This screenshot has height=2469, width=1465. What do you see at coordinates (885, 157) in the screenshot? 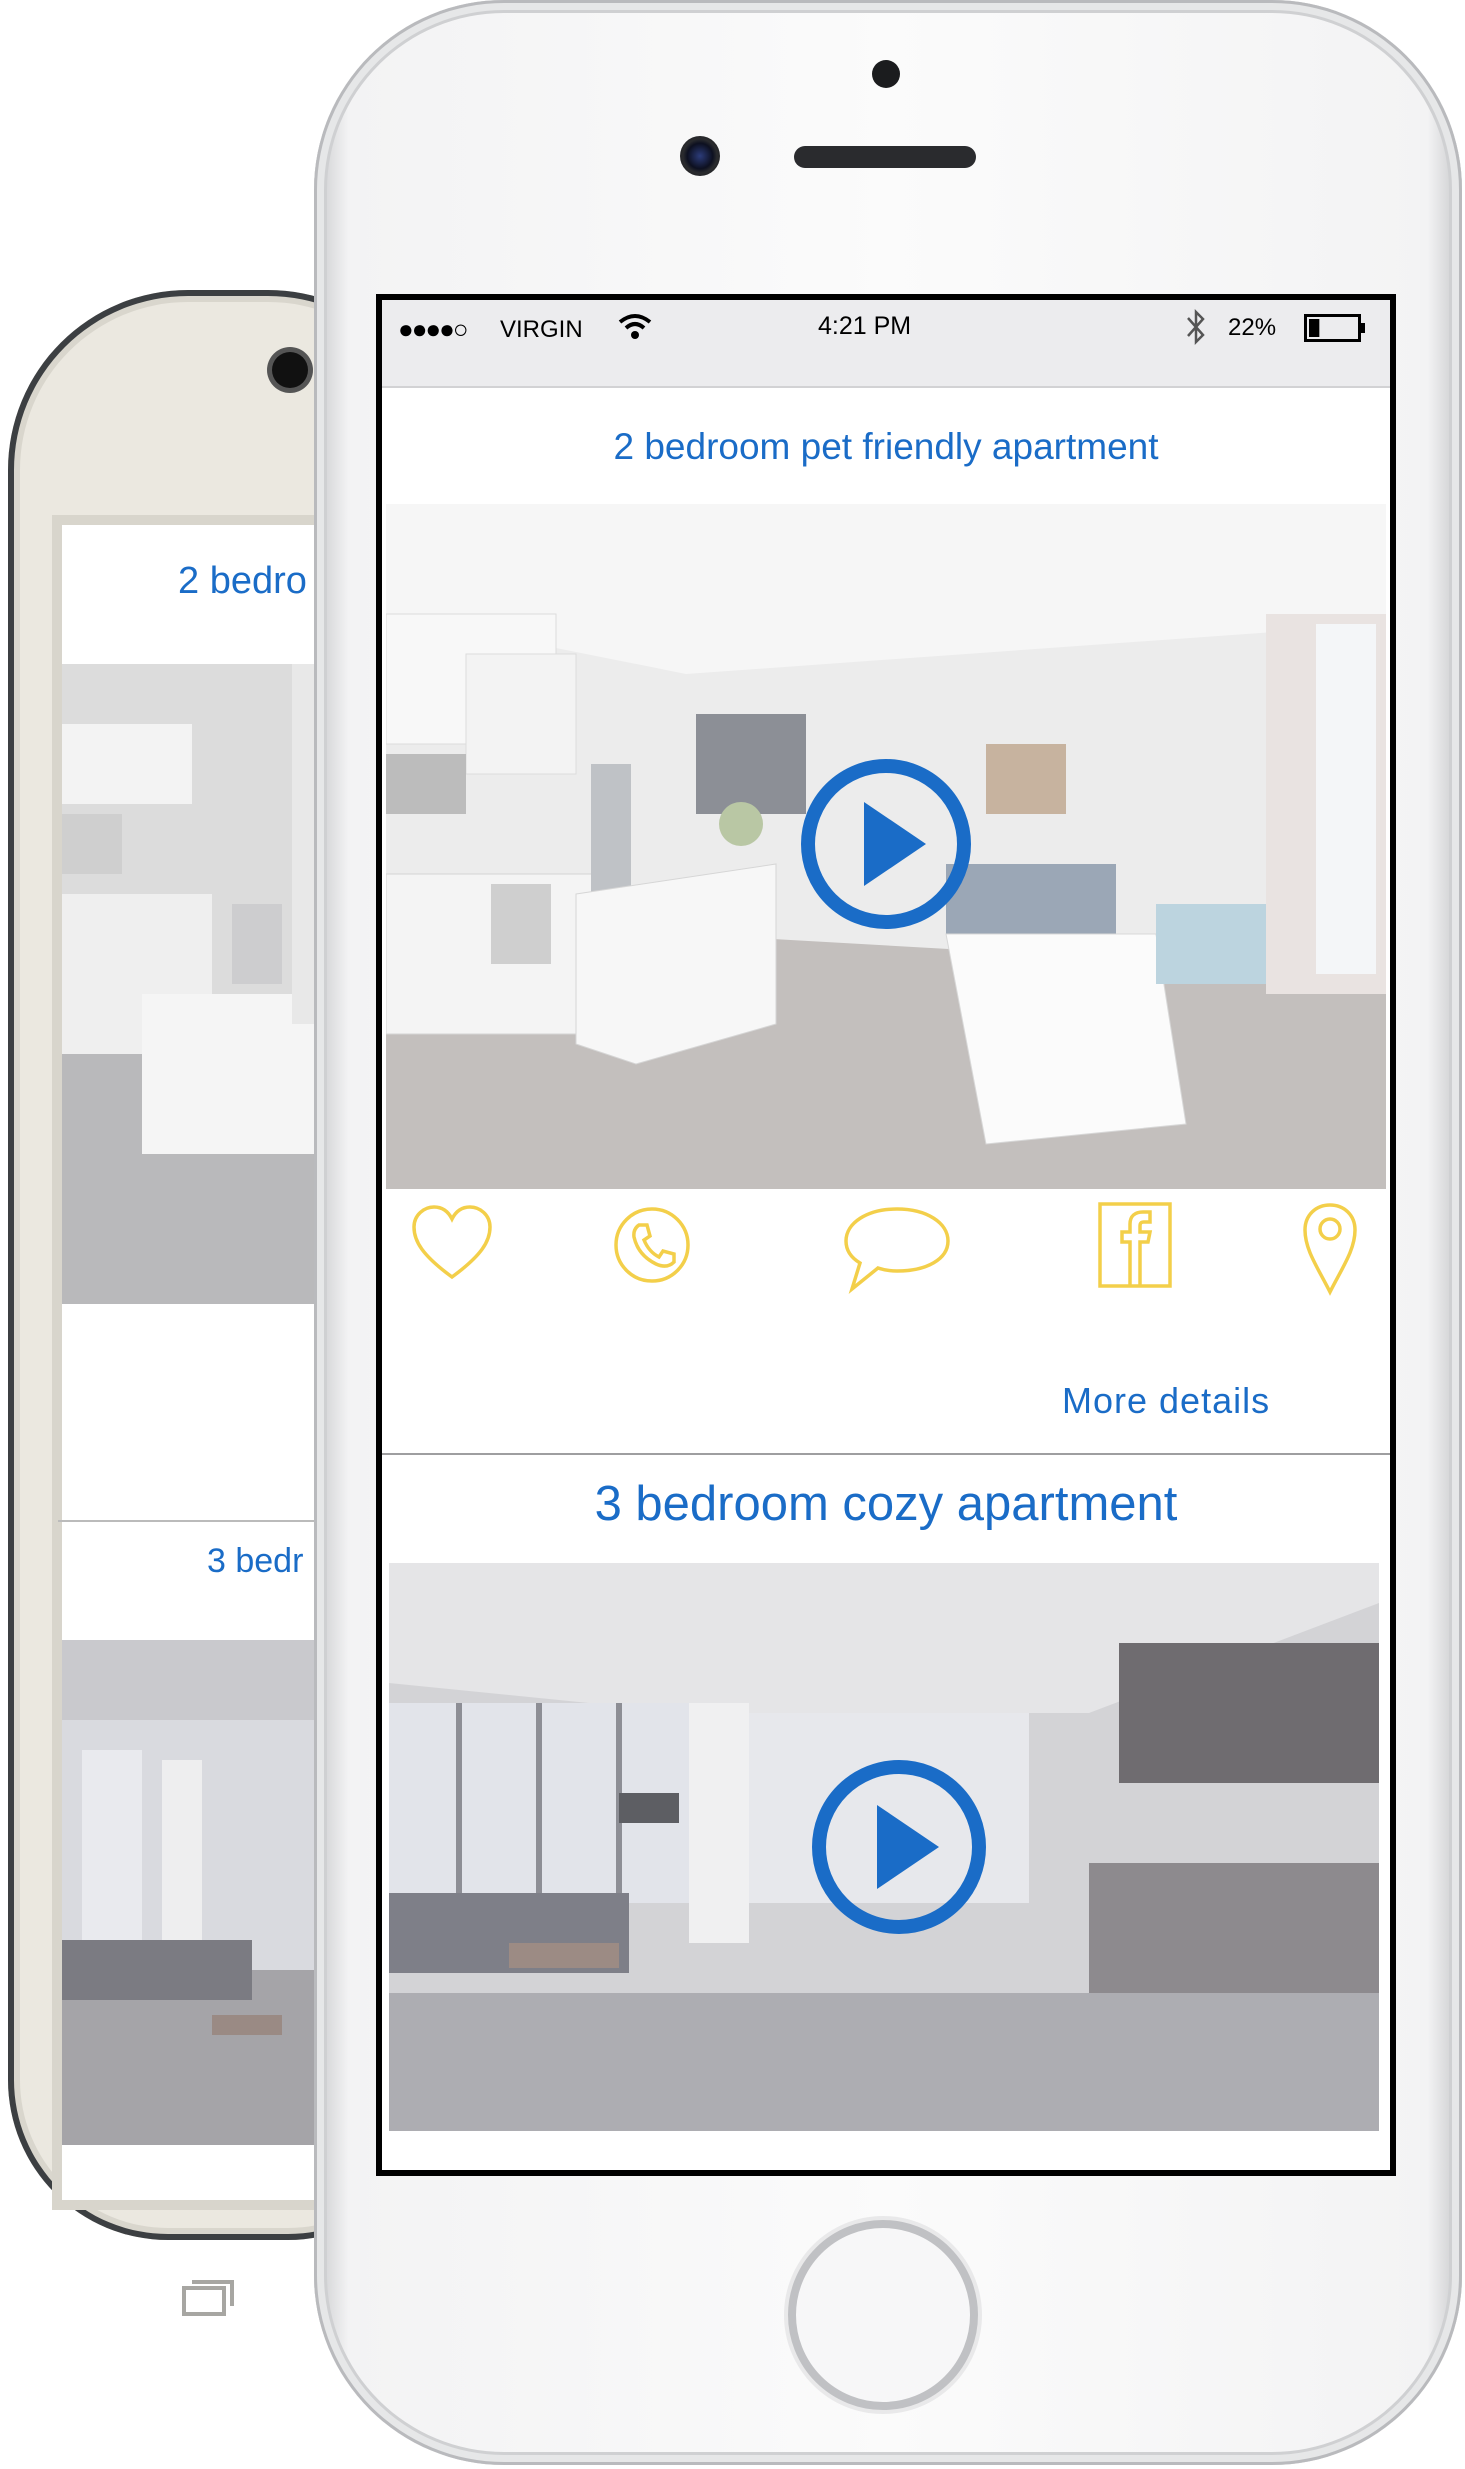
I see `earpiece-speaker` at bounding box center [885, 157].